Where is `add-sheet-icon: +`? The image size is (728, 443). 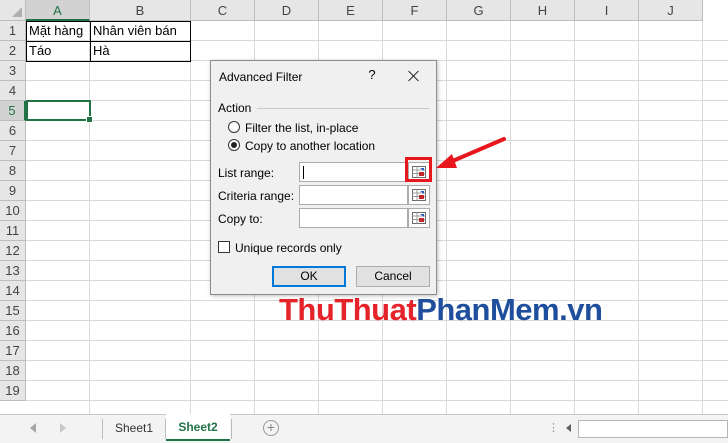 add-sheet-icon: + is located at coordinates (271, 428).